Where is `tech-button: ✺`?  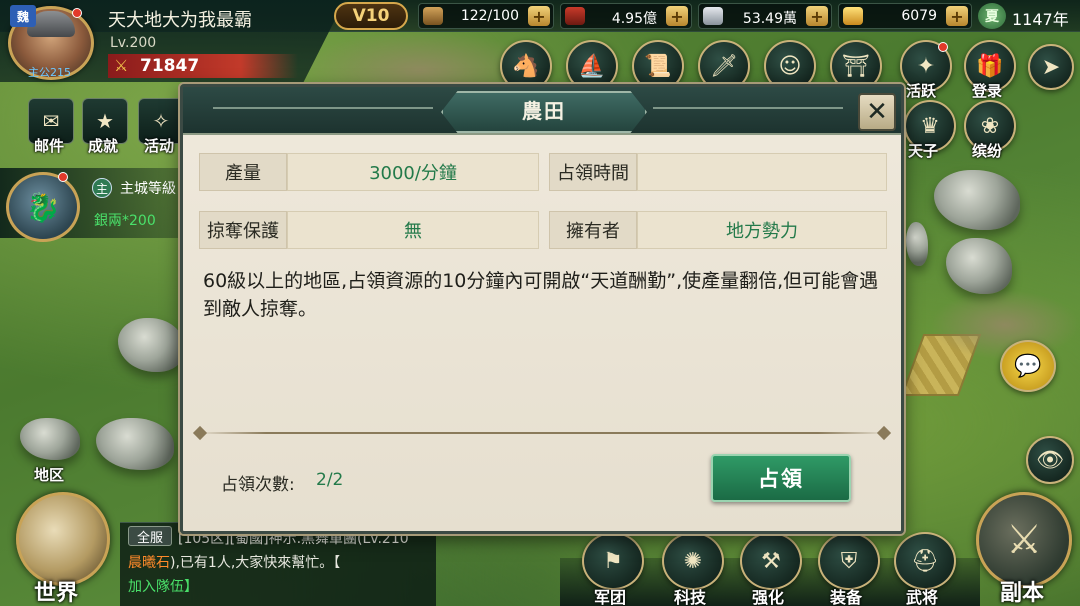
tech-button: ✺ is located at coordinates (693, 561).